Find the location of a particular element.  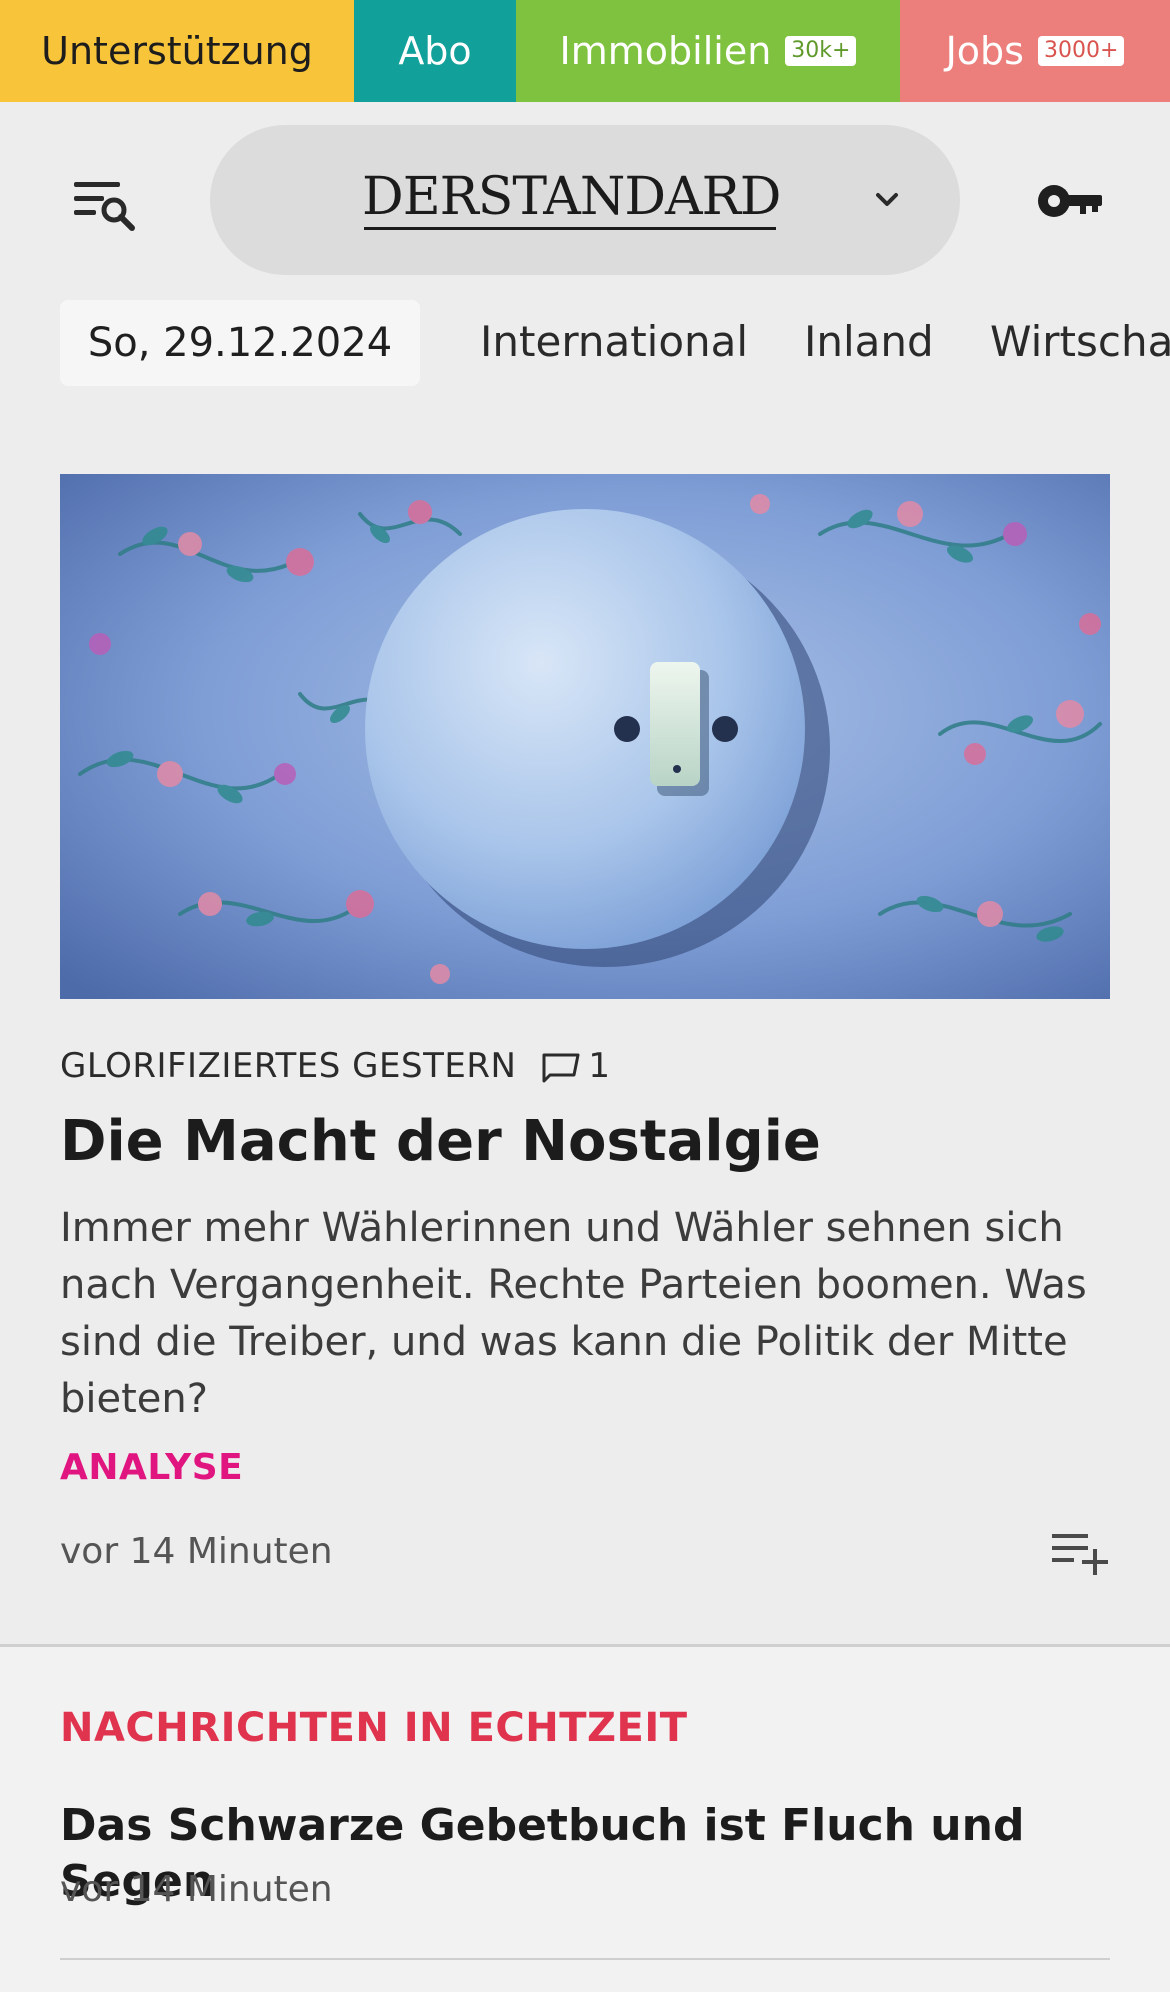

playlist-add-icon is located at coordinates (1080, 1554).